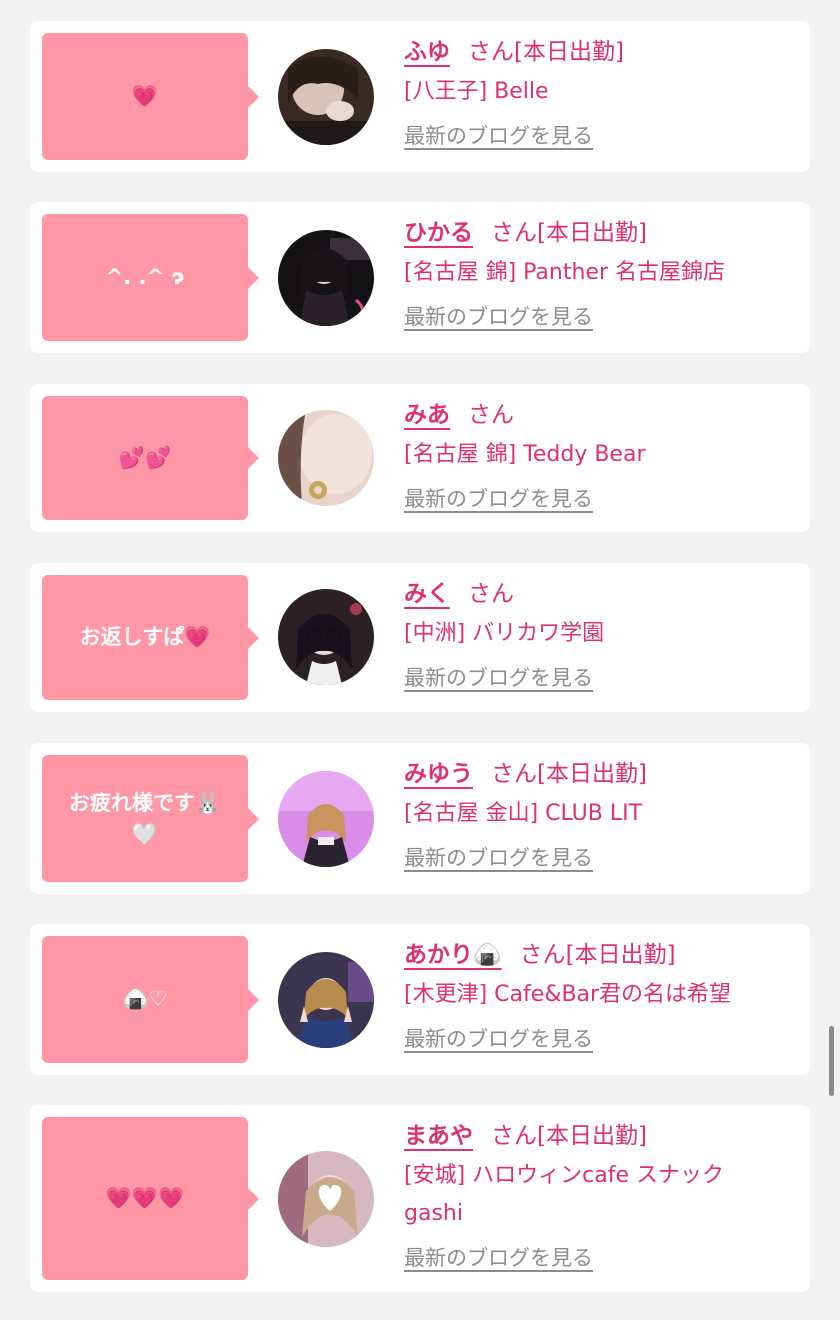  Describe the element at coordinates (453, 955) in the screenshot. I see `user-name-link: あかり🍙` at that location.